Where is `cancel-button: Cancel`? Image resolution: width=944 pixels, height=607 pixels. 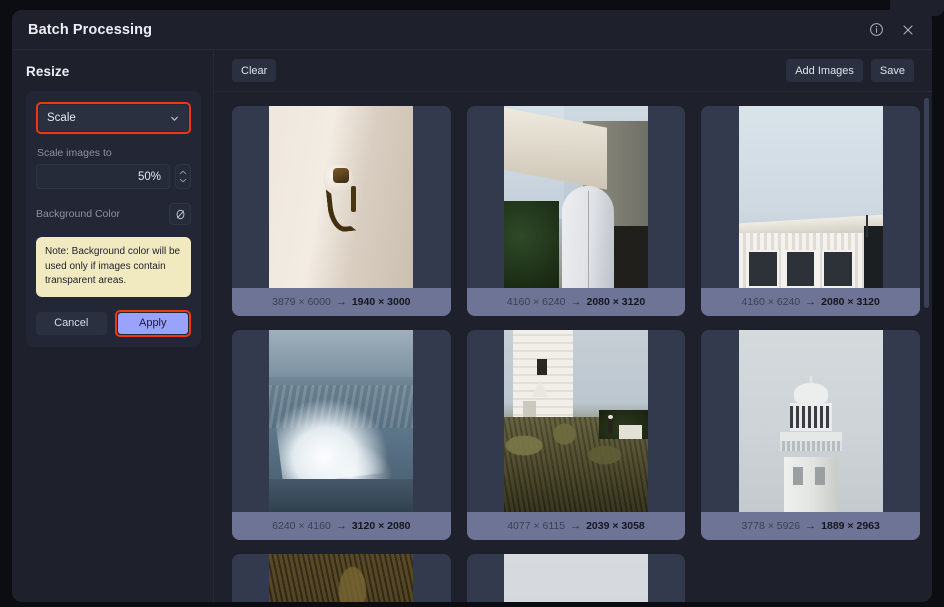 cancel-button: Cancel is located at coordinates (71, 323).